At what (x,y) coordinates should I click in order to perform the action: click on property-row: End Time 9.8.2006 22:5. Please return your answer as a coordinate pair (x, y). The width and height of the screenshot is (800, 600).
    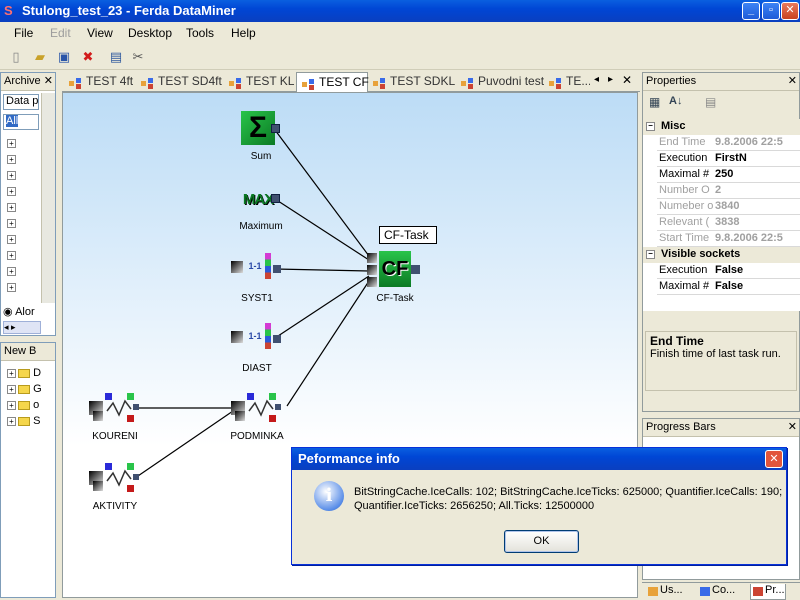
    Looking at the image, I should click on (728, 143).